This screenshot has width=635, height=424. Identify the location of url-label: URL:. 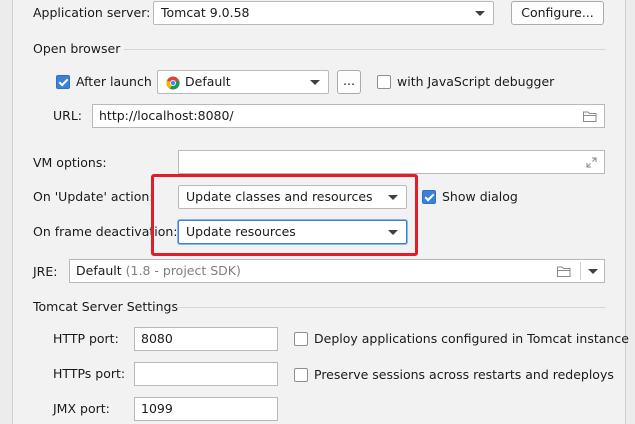
(68, 115).